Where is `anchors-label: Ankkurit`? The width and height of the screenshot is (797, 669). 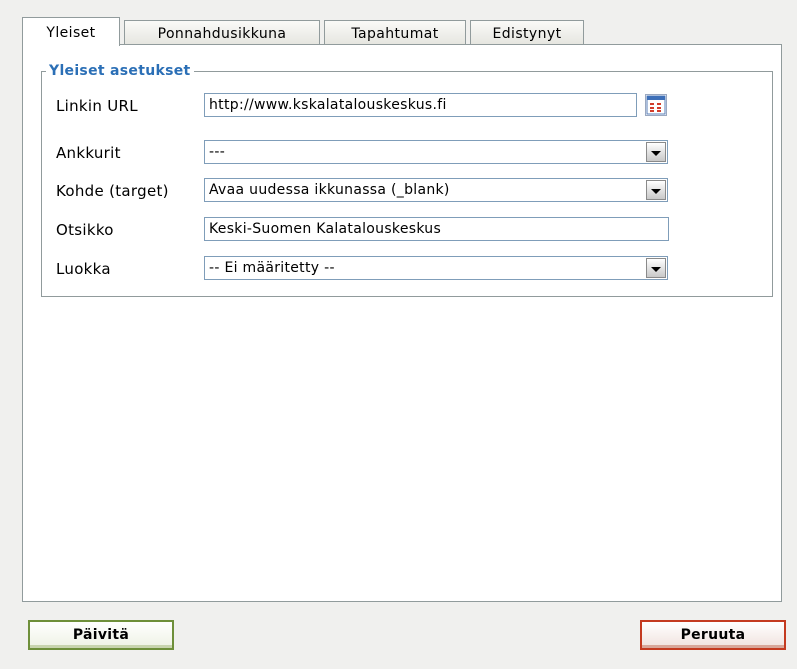 anchors-label: Ankkurit is located at coordinates (88, 153).